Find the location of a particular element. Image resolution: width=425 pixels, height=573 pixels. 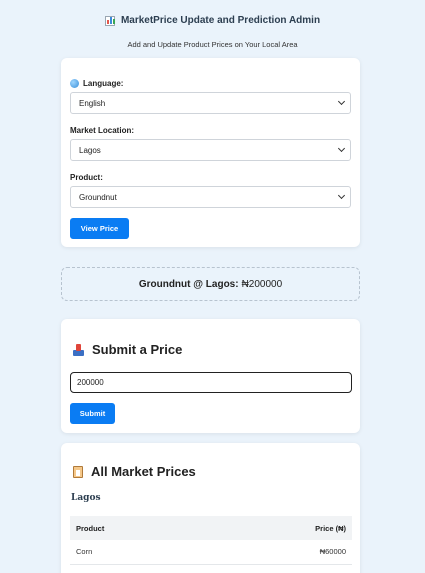

table-row: Corn ₦60000 is located at coordinates (211, 552).